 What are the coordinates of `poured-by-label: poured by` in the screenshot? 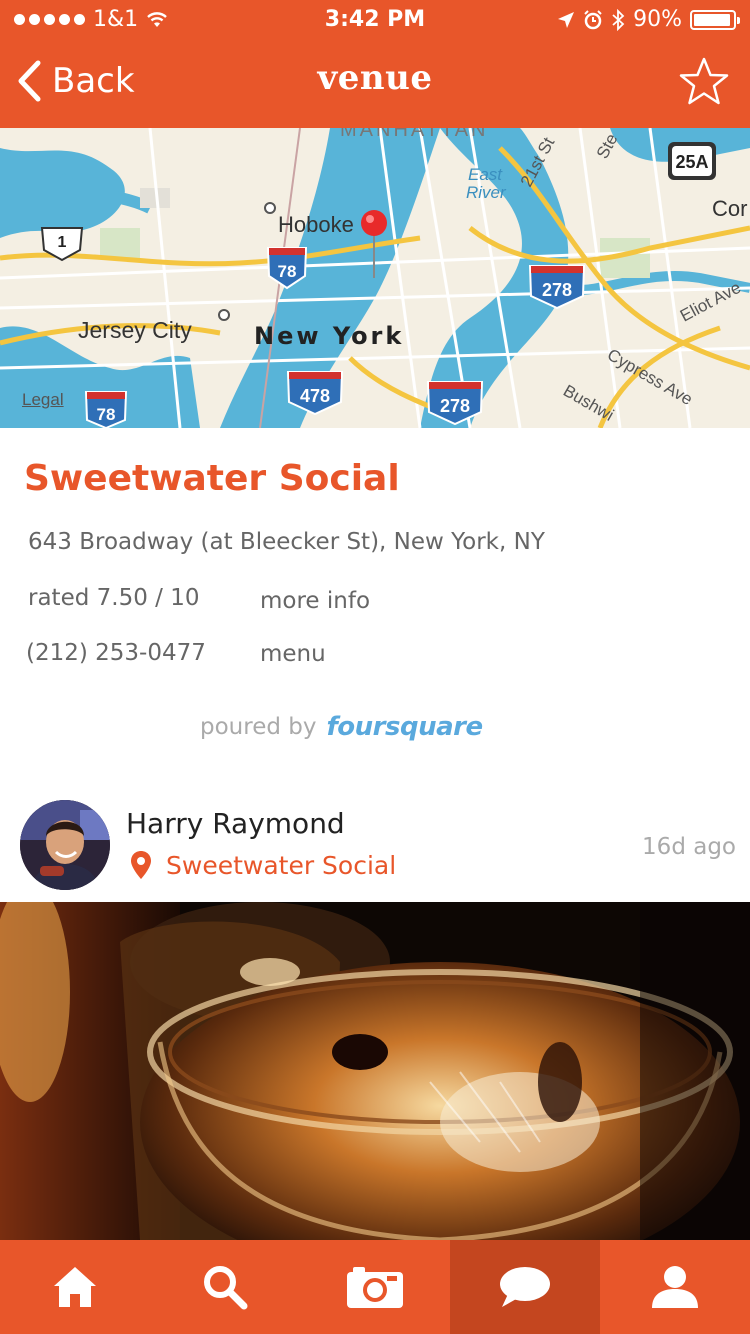 It's located at (258, 727).